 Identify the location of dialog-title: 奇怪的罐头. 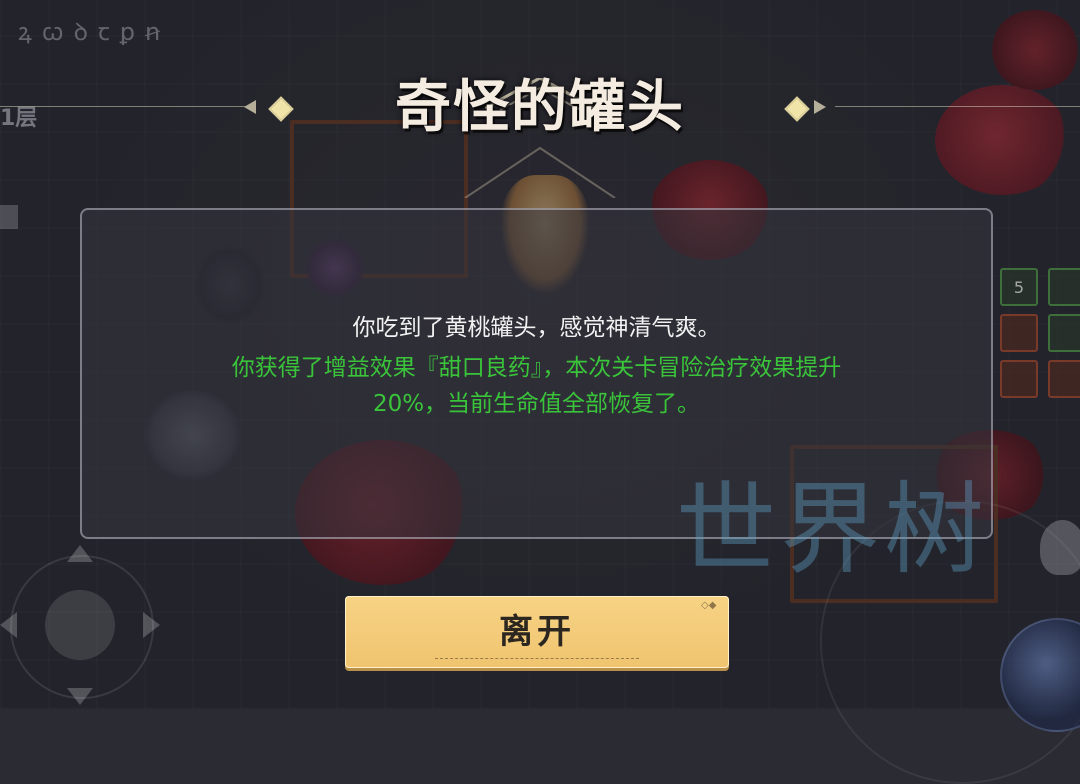
(540, 107).